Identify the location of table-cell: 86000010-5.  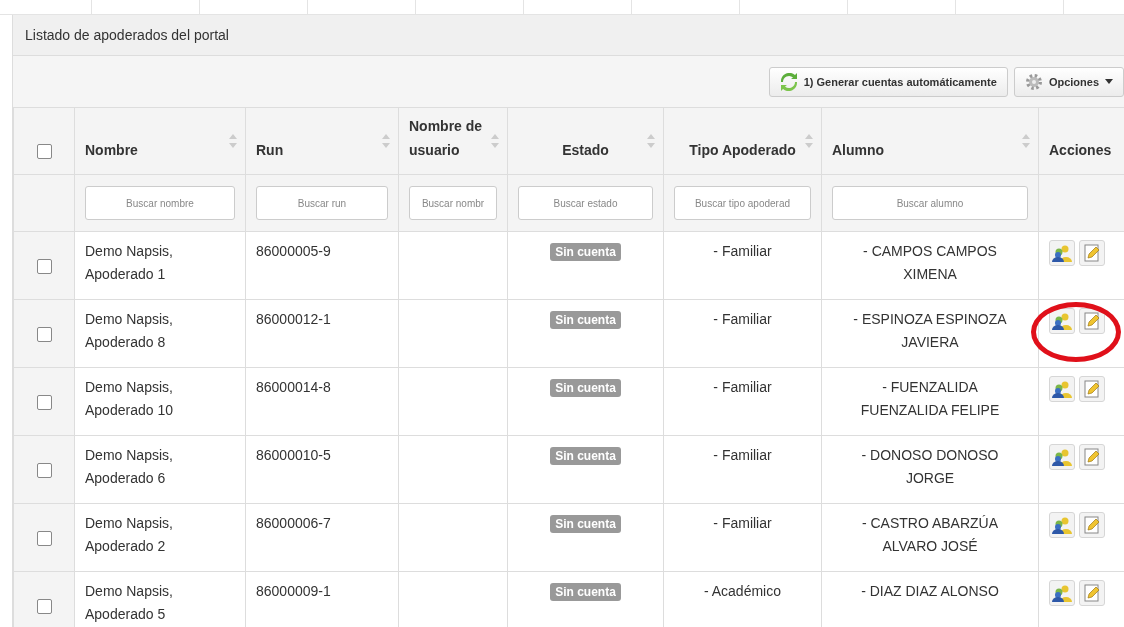
(293, 455).